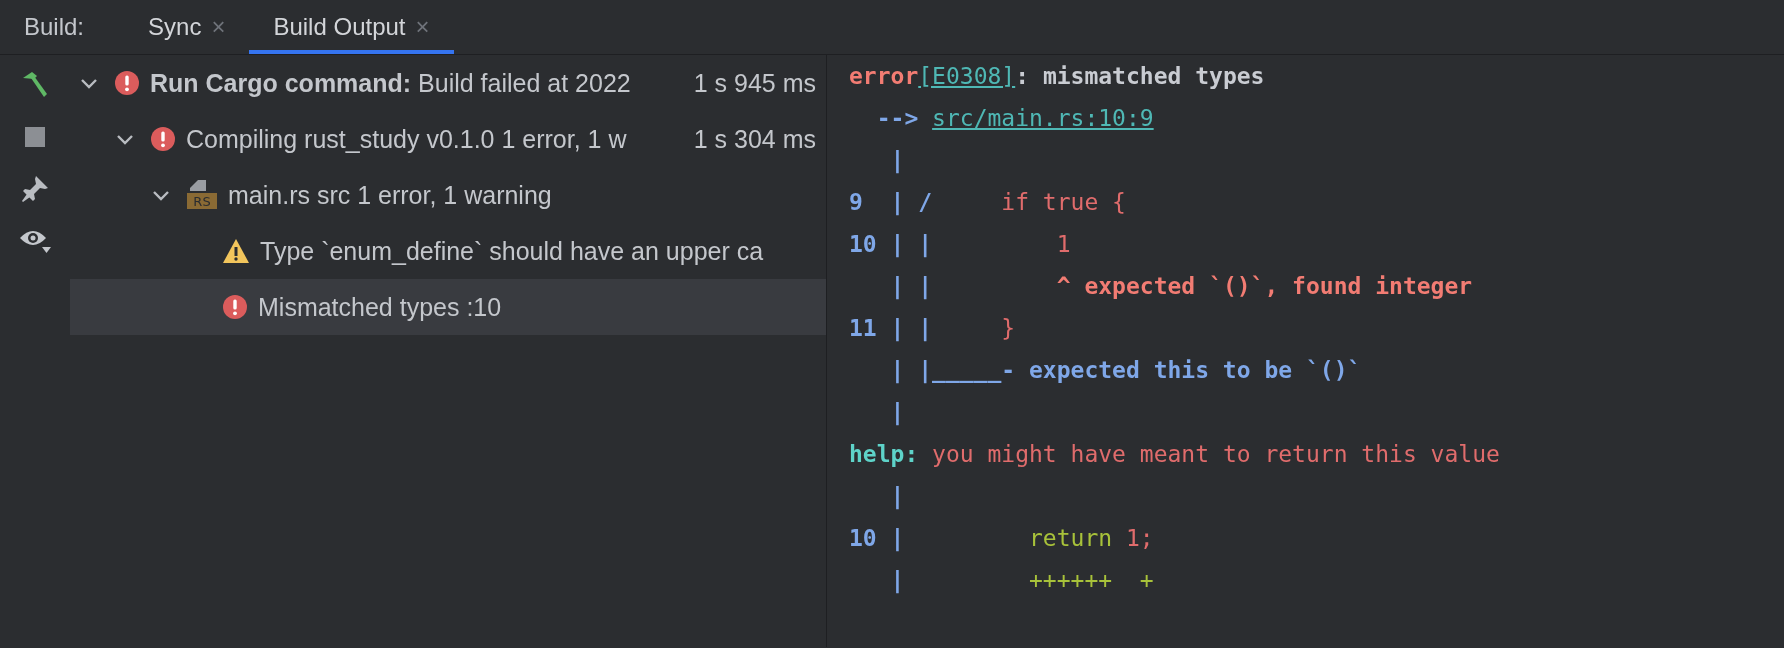  Describe the element at coordinates (1174, 454) in the screenshot. I see `console-line: help: you might have meant to return this value` at that location.